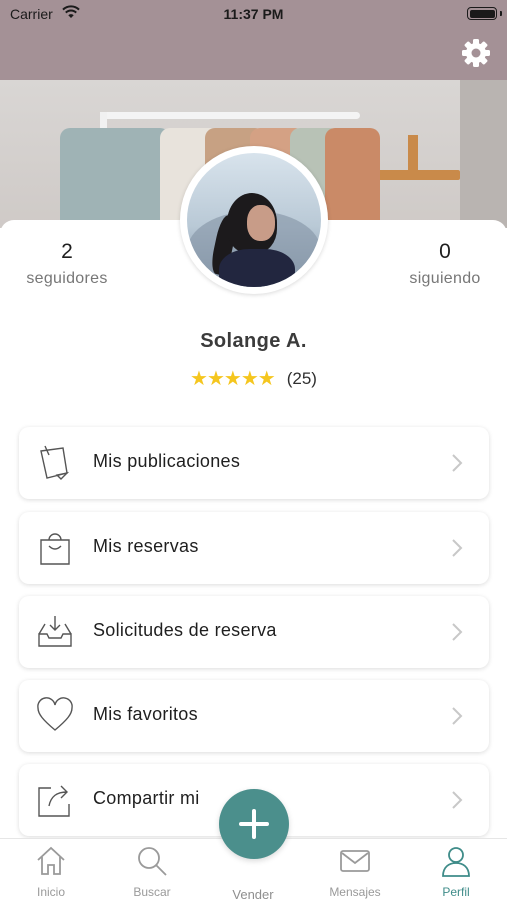 The height and width of the screenshot is (900, 507). I want to click on settings-button, so click(476, 53).